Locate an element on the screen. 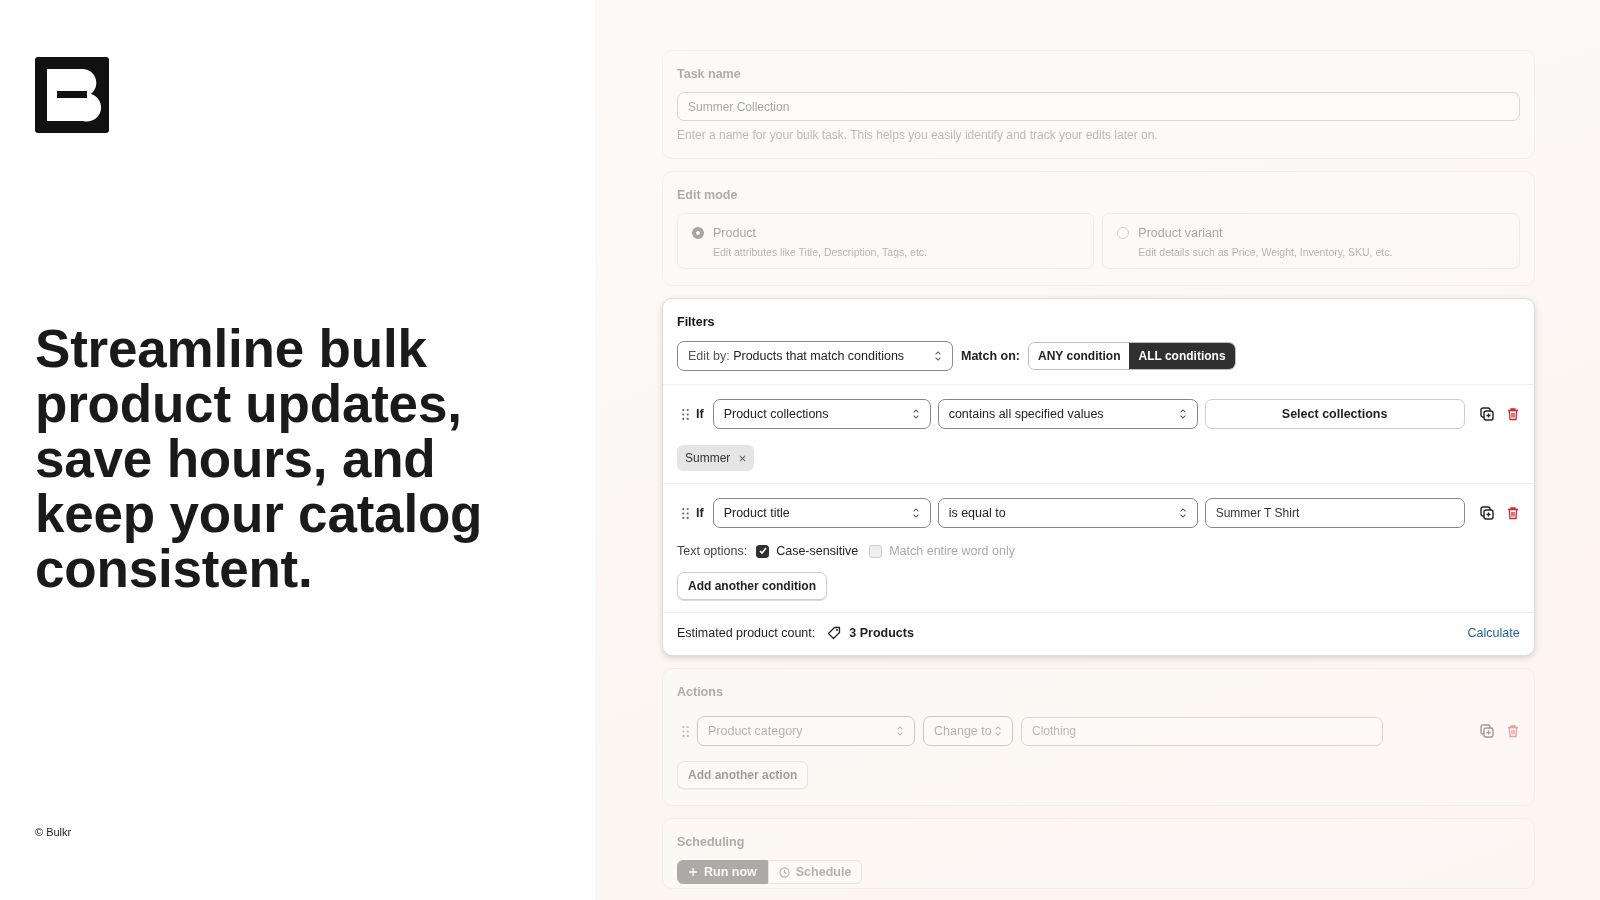 This screenshot has width=1600, height=900. section-title: Edit mode is located at coordinates (707, 195).